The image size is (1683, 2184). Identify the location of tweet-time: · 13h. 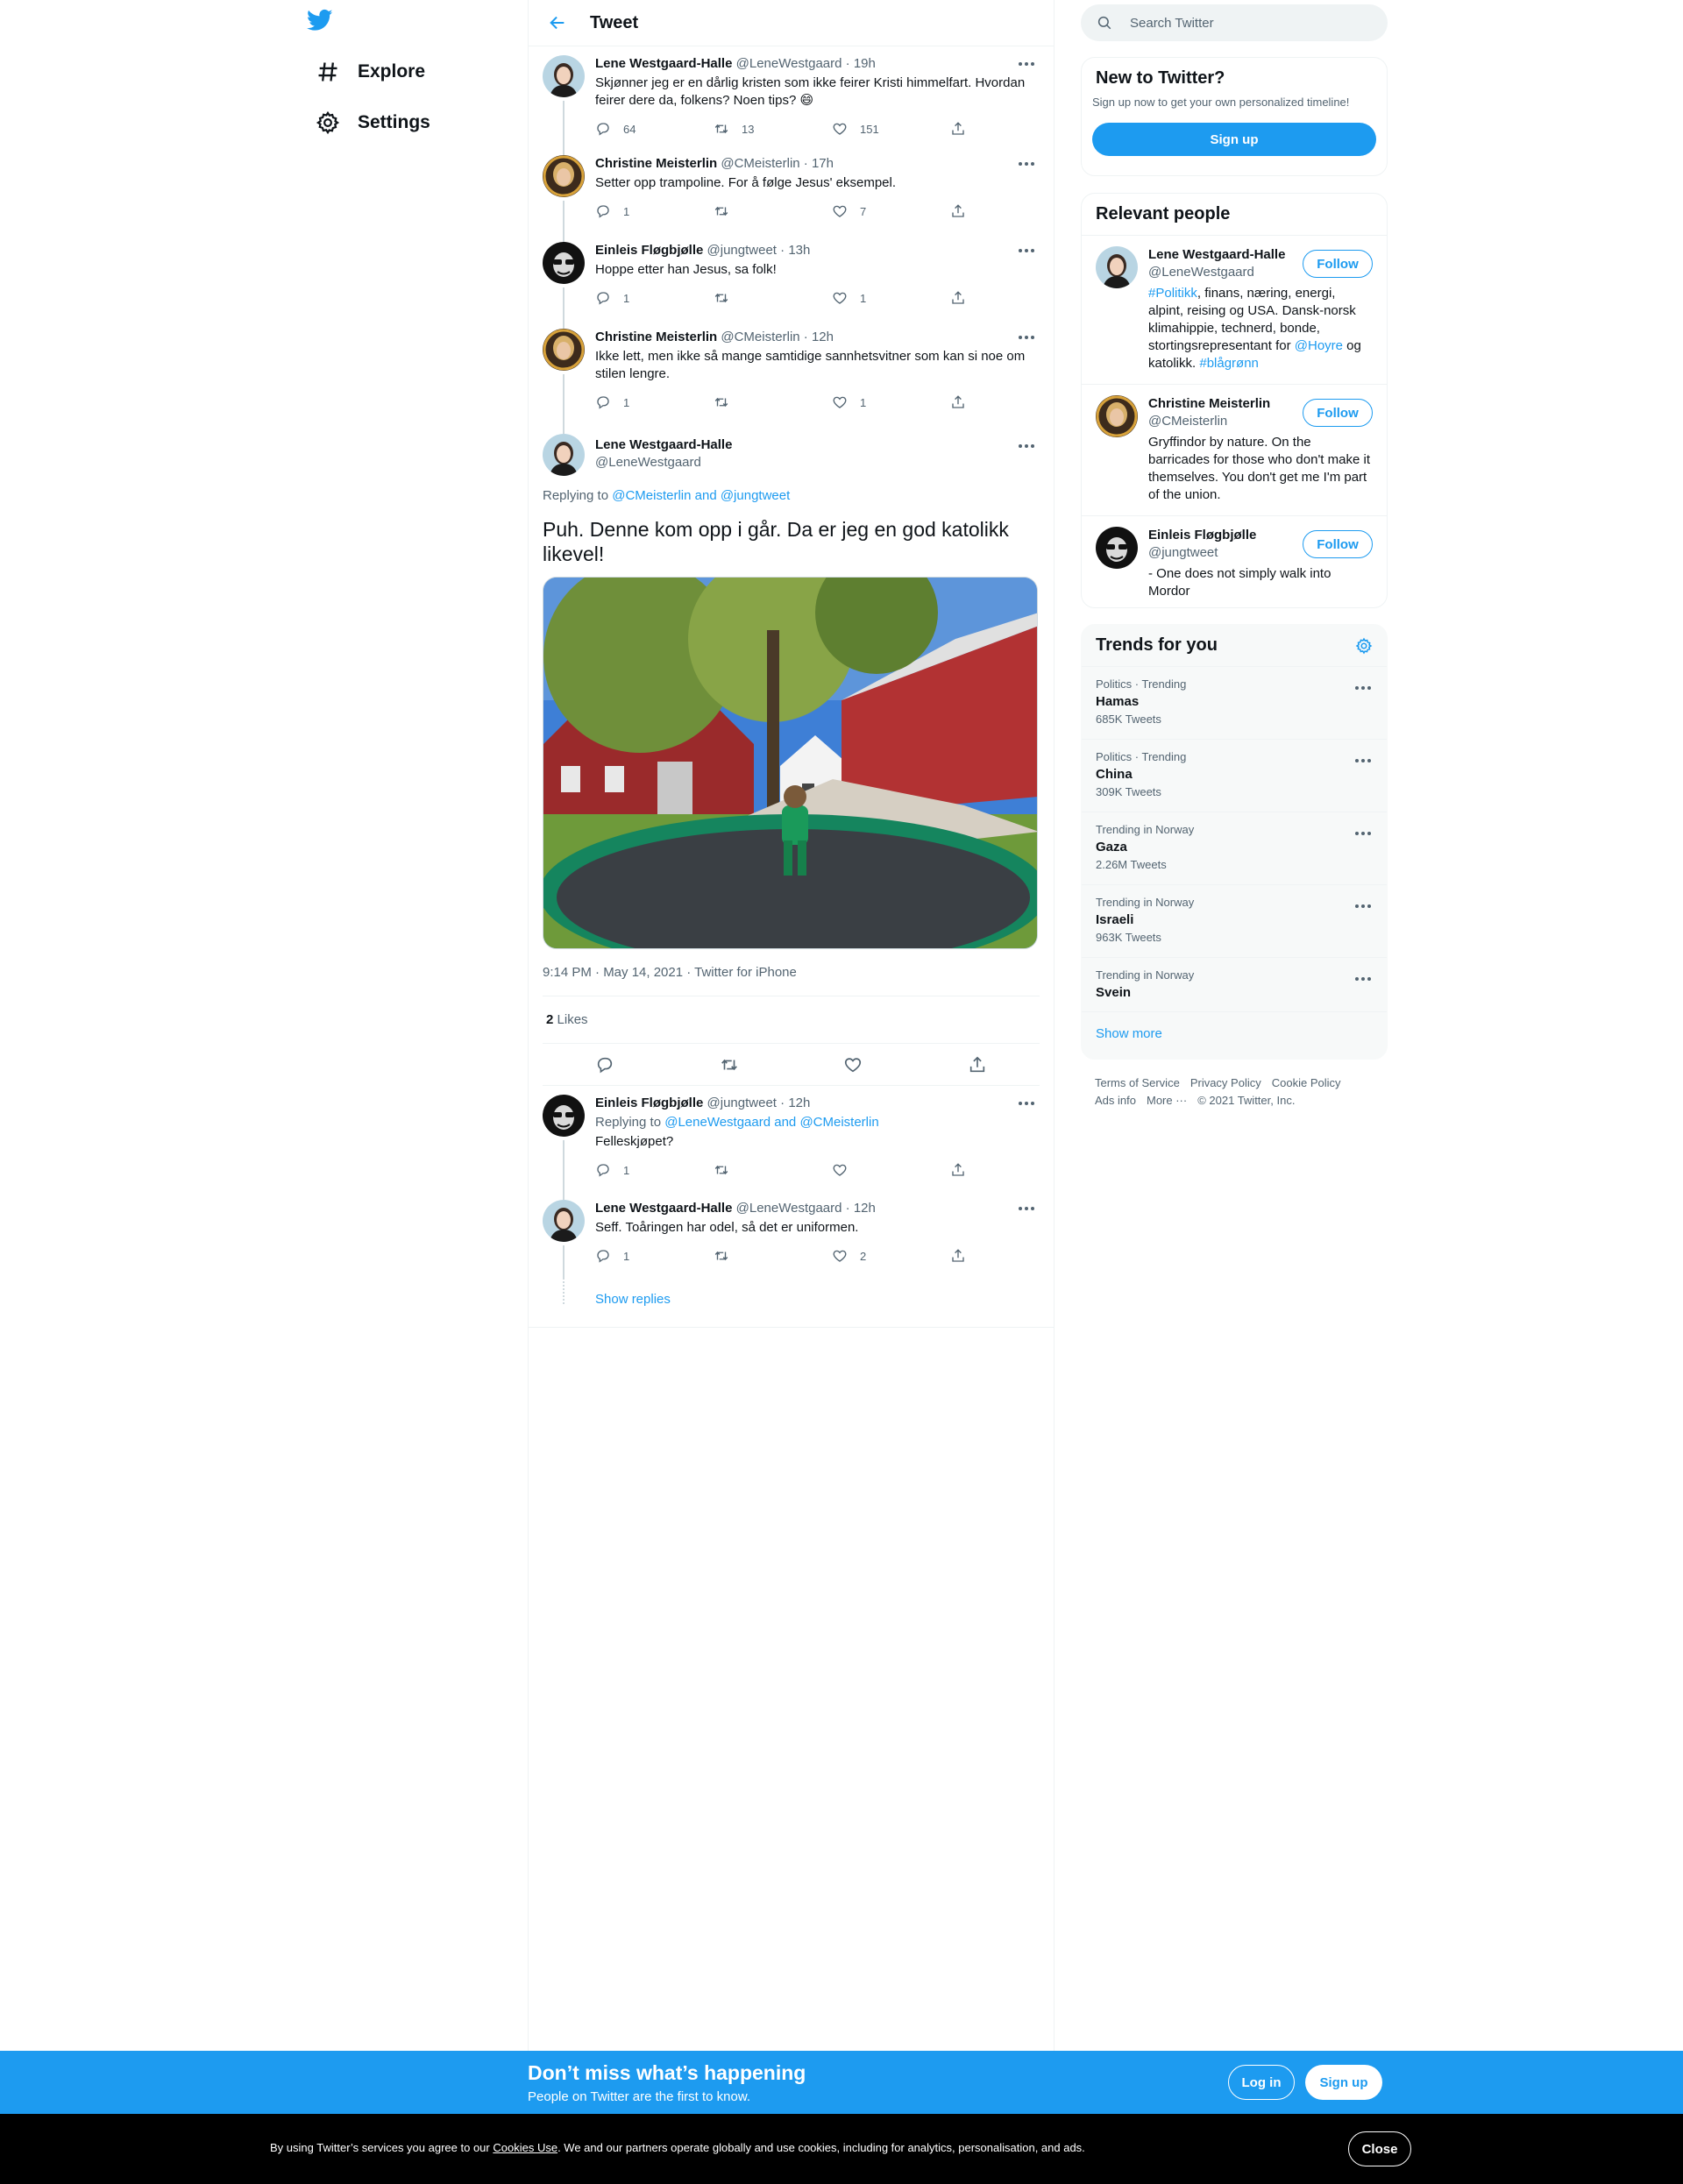
(795, 250).